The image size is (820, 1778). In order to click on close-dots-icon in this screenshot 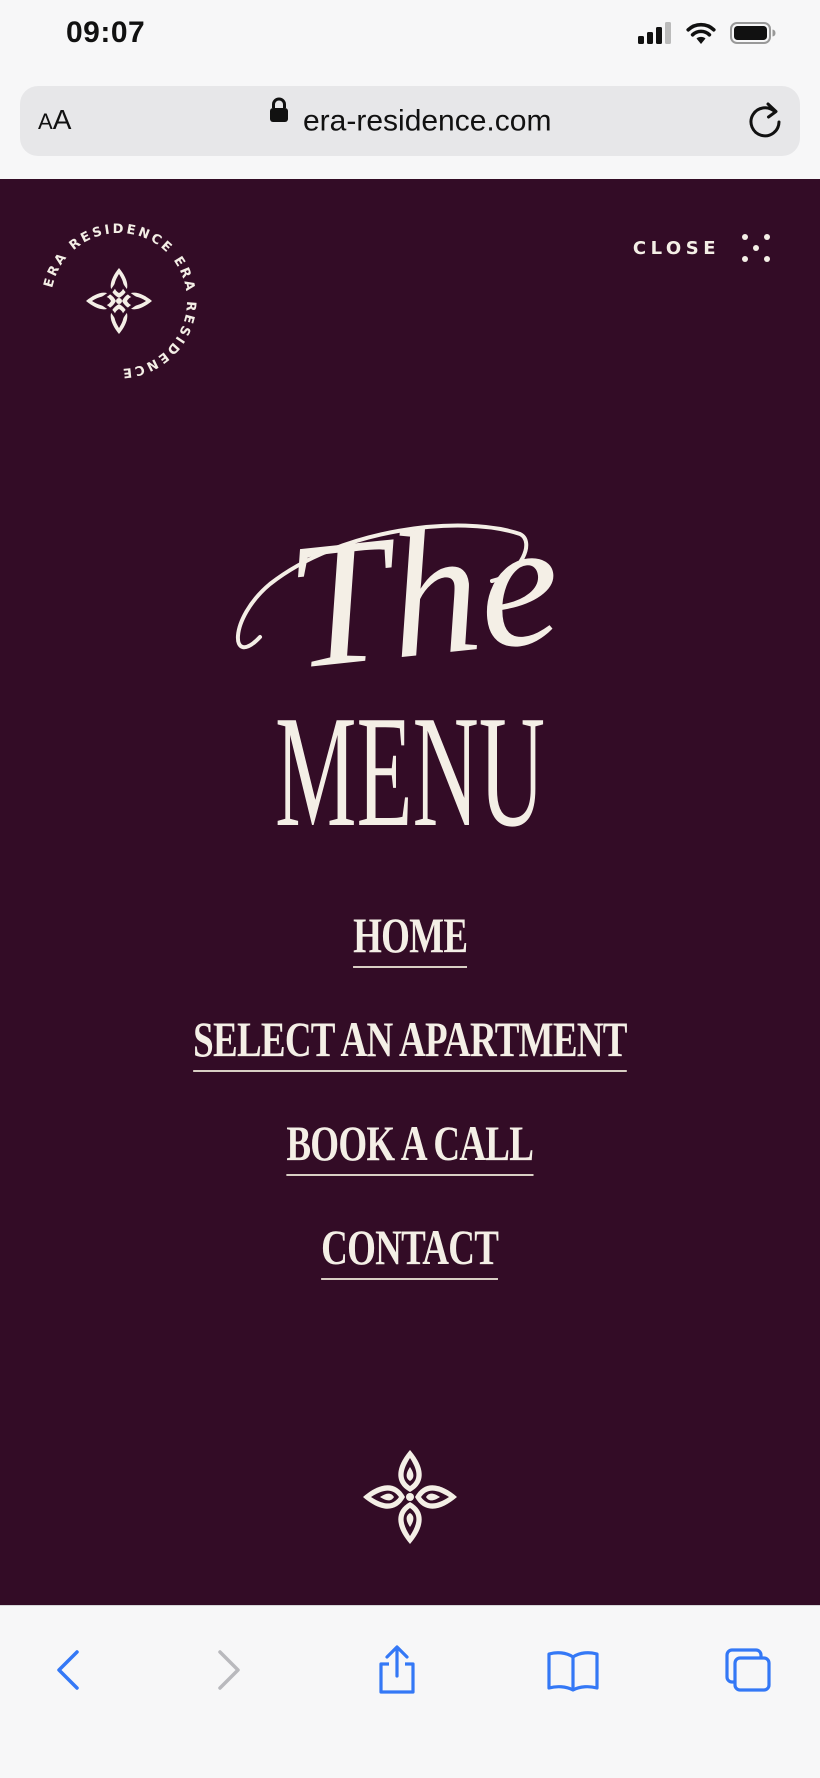, I will do `click(756, 248)`.